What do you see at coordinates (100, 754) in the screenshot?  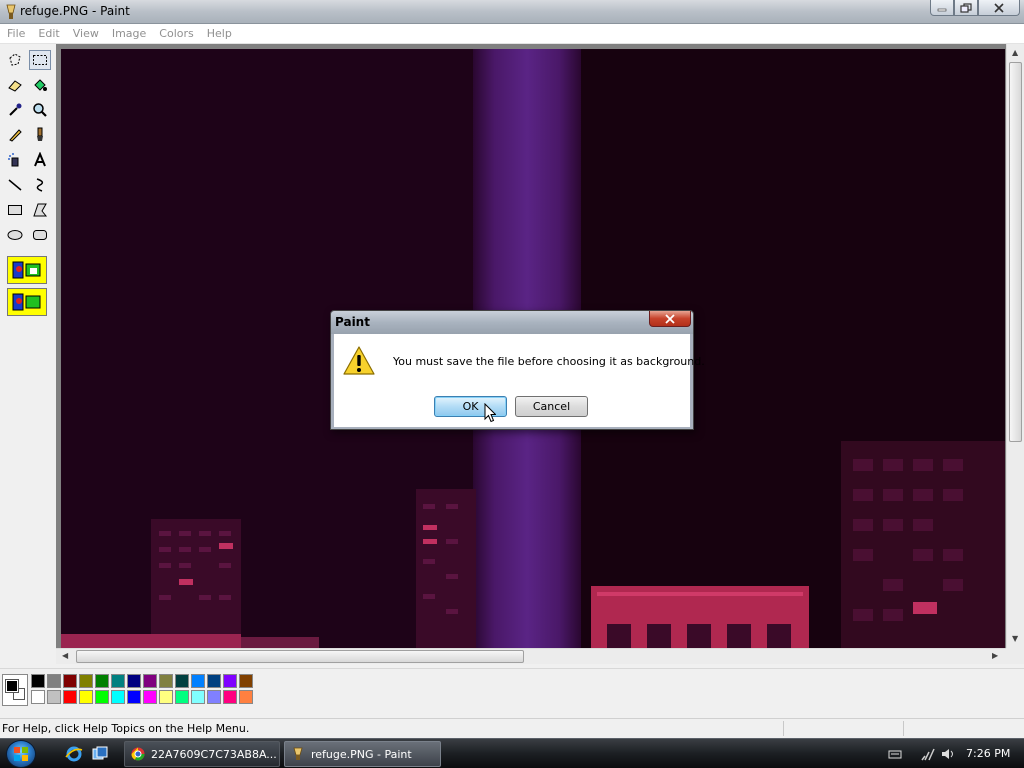 I see `quicklaunch-switch-windows` at bounding box center [100, 754].